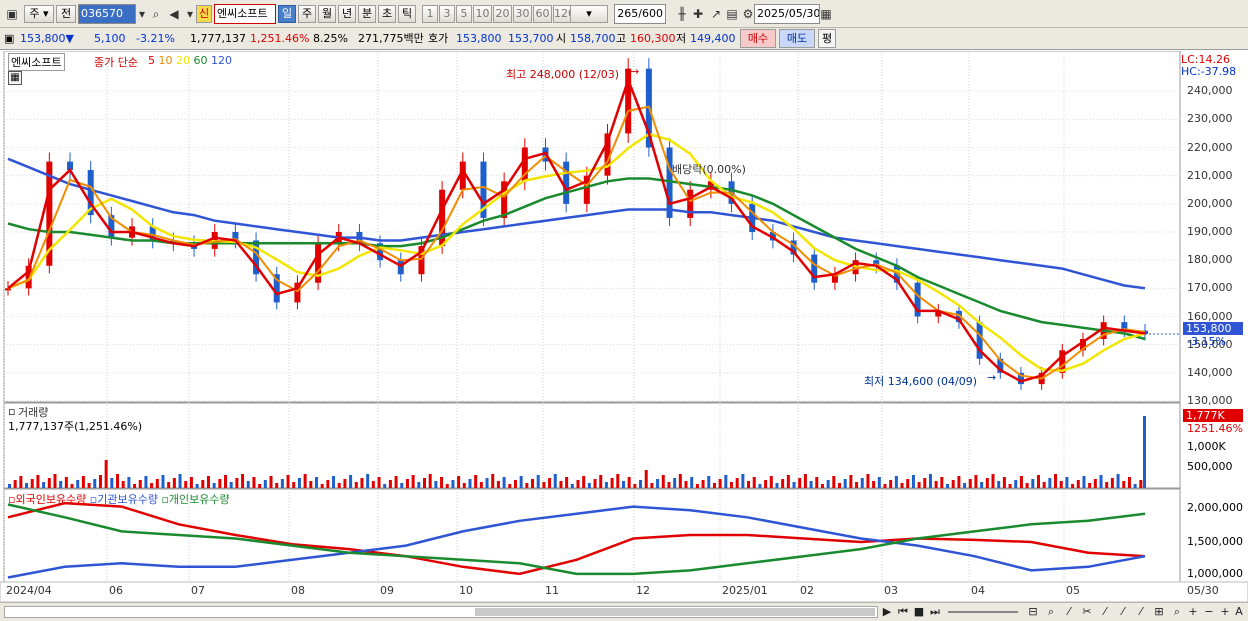  I want to click on minute-button-10: 10, so click(482, 14).